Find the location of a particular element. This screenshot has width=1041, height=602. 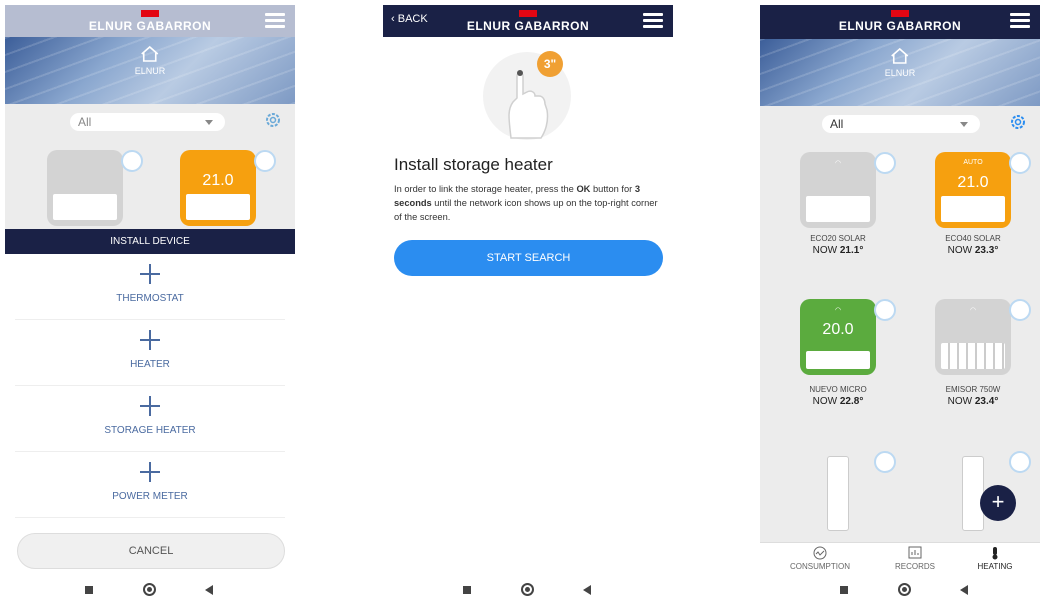

cancel-button: CANCEL is located at coordinates (151, 551).